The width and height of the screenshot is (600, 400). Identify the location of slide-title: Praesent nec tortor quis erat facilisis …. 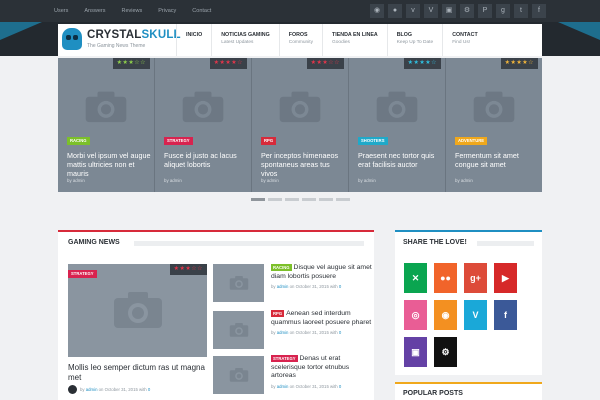
(400, 160).